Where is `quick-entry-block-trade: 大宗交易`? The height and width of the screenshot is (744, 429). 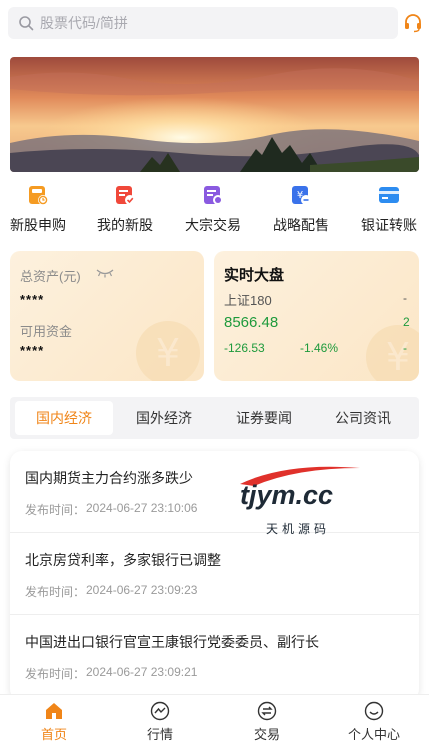 quick-entry-block-trade: 大宗交易 is located at coordinates (213, 209).